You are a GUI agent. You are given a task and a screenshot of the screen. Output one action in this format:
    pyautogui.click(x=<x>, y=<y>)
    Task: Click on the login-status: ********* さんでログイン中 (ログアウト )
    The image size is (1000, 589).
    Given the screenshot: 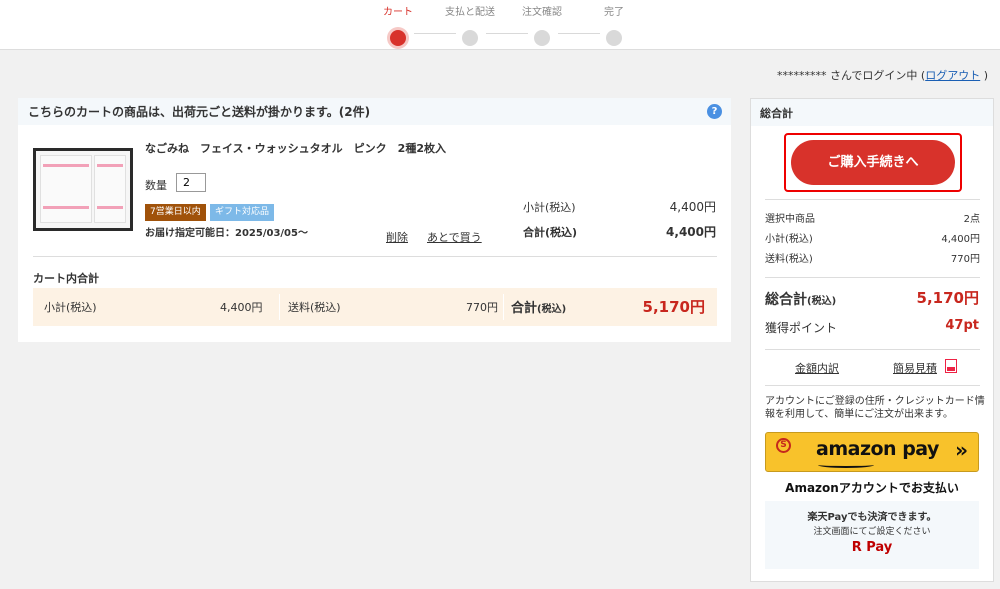 What is the action you would take?
    pyautogui.click(x=882, y=75)
    